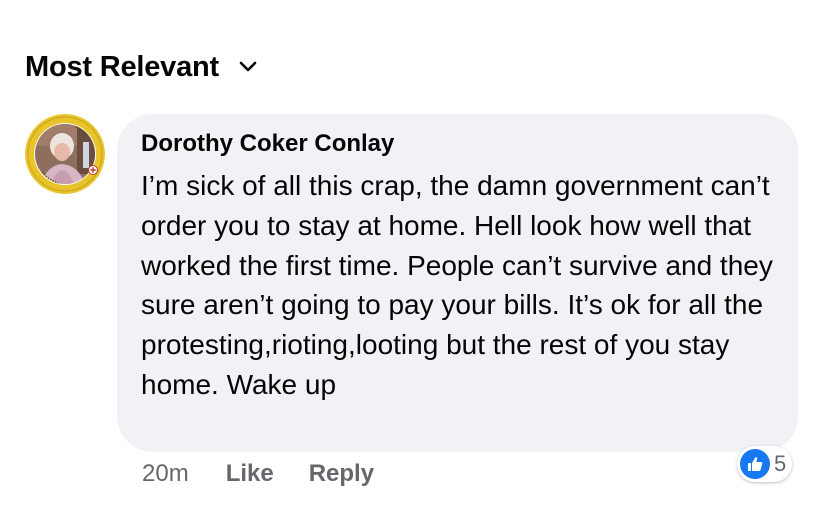 The image size is (828, 515). I want to click on user-avatar-icon, so click(65, 154).